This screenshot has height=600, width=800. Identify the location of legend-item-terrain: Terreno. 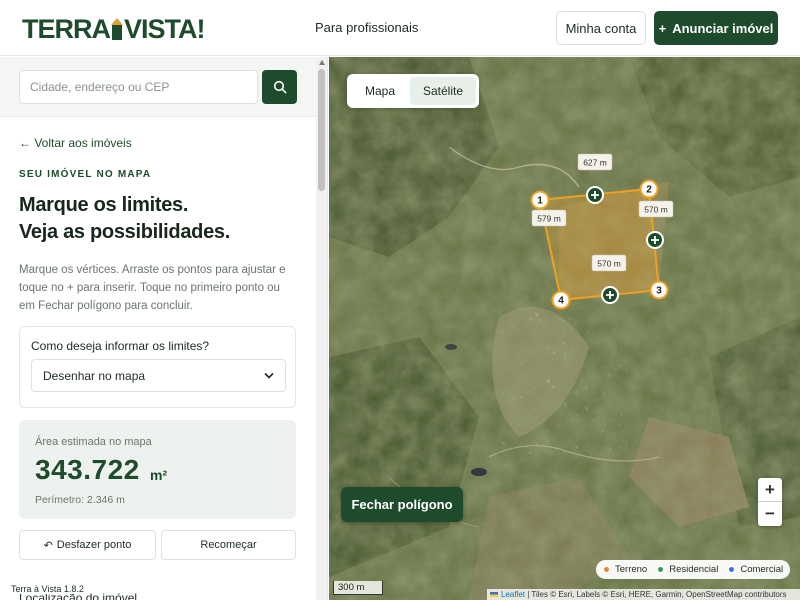
(625, 569).